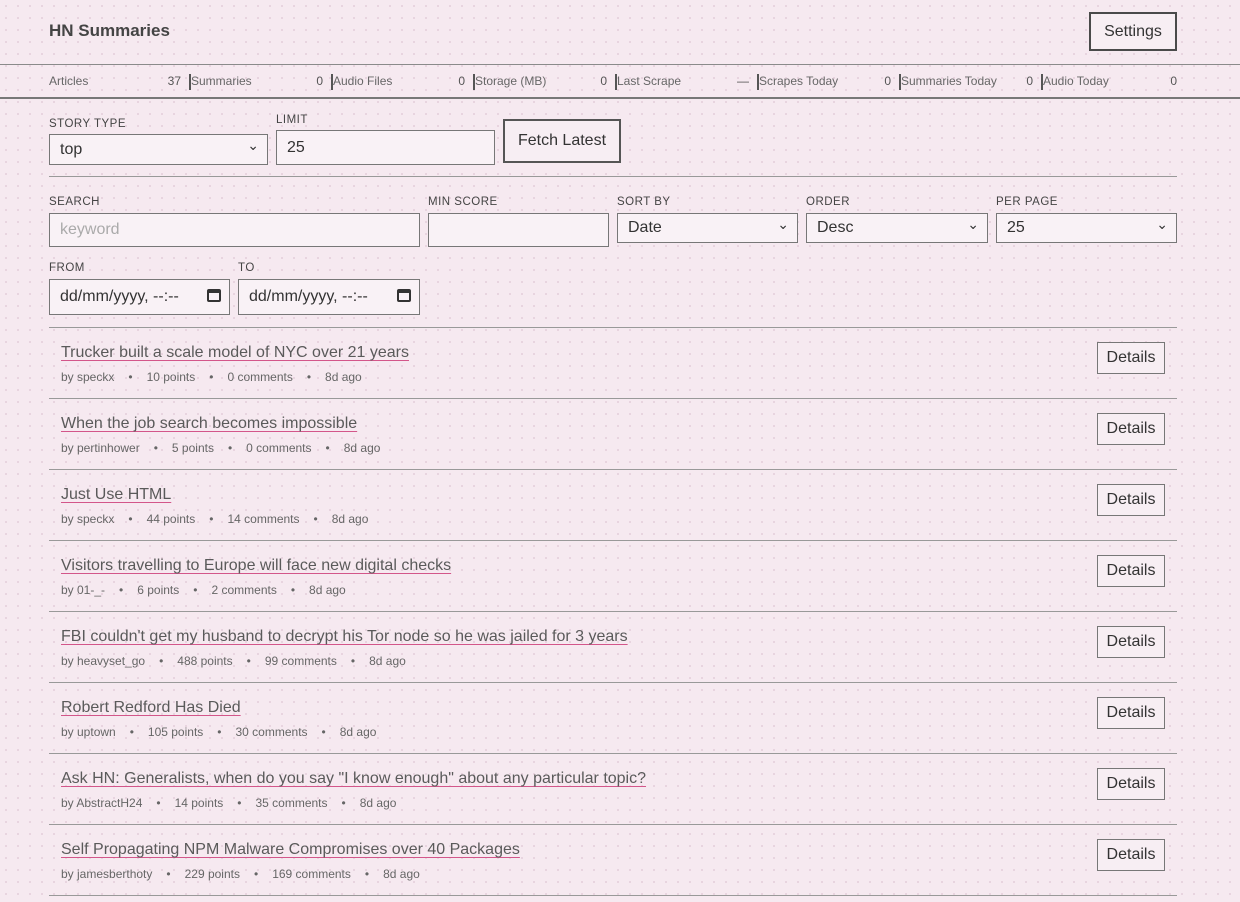 This screenshot has width=1240, height=902. Describe the element at coordinates (649, 81) in the screenshot. I see `stat-label: Last Scrape` at that location.